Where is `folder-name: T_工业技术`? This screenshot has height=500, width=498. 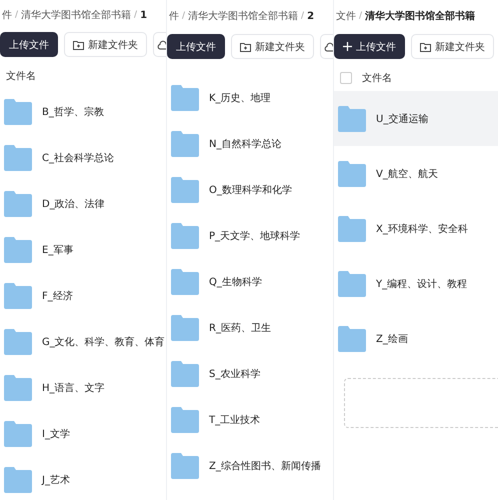 folder-name: T_工业技术 is located at coordinates (234, 420).